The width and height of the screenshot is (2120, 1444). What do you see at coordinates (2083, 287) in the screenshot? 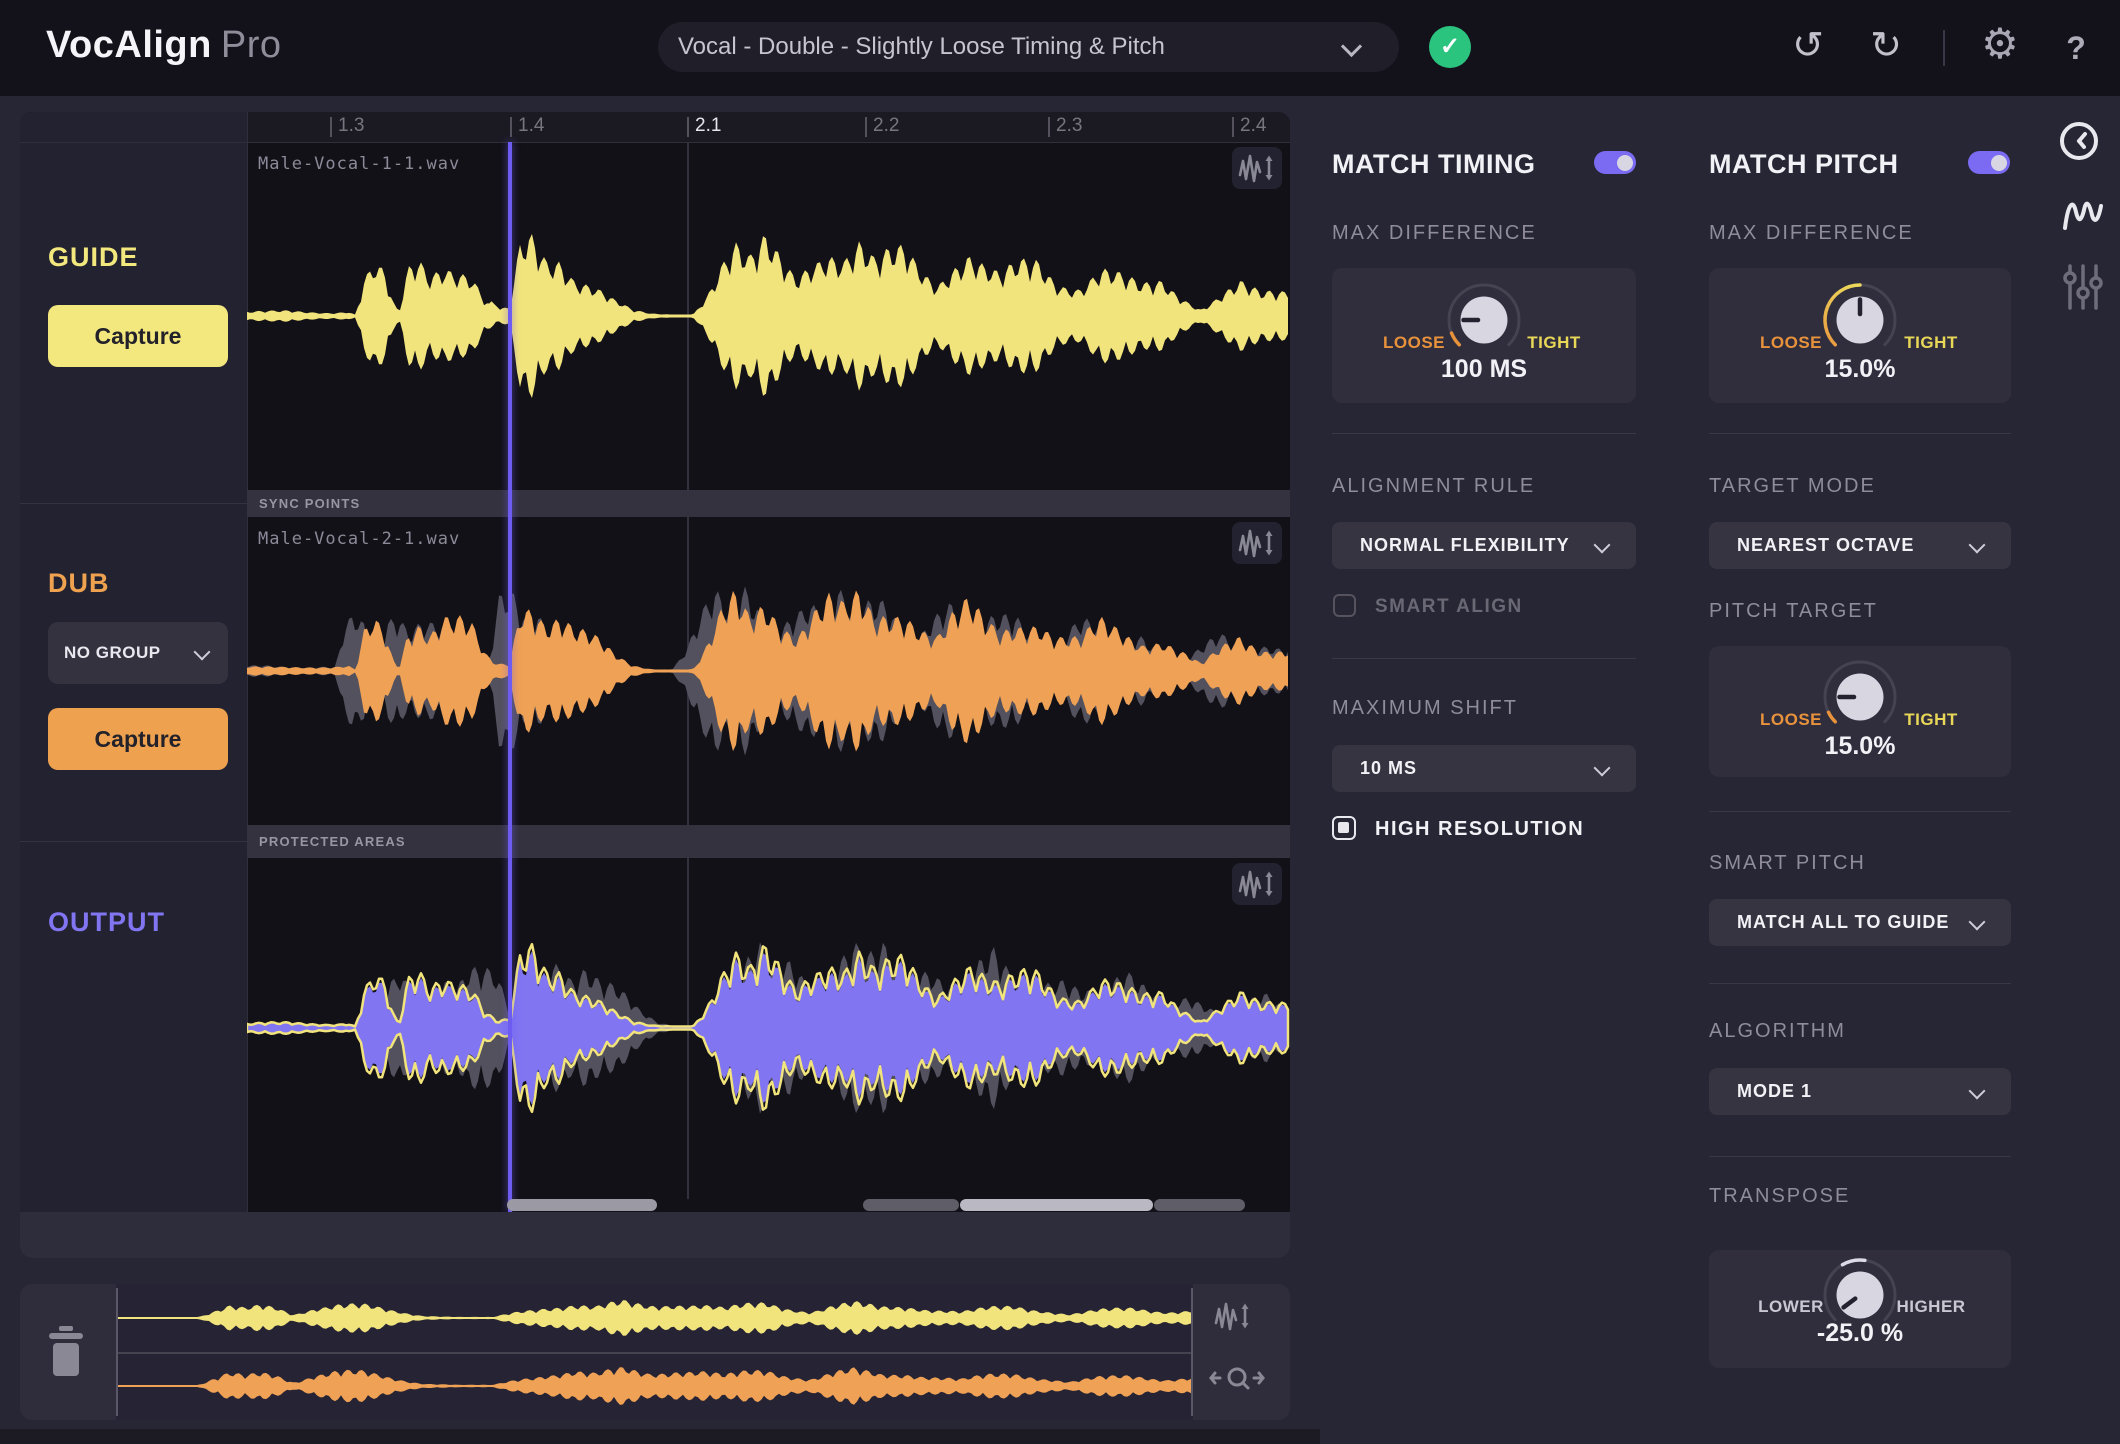
I see `settings-sliders-icon` at bounding box center [2083, 287].